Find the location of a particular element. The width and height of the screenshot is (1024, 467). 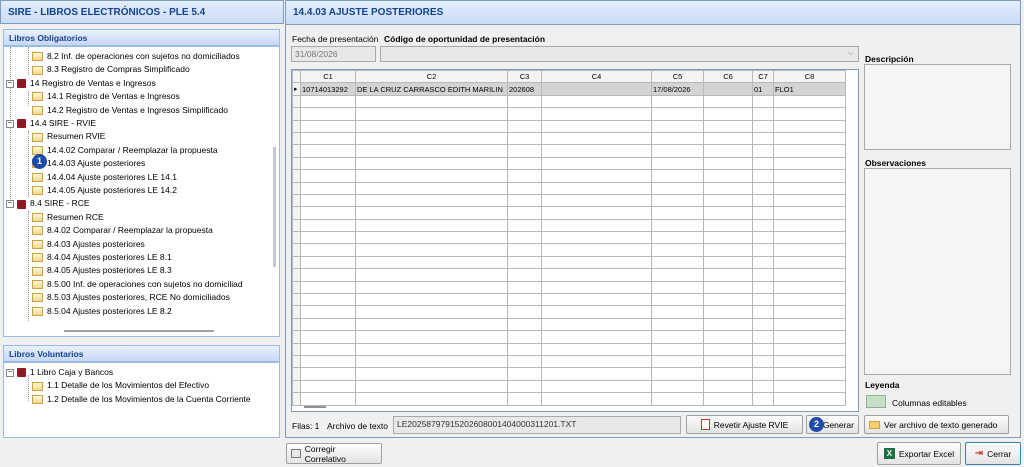

tree-item: 8.5.04 Ajustes posteriores LE 8.2 is located at coordinates (102, 311).